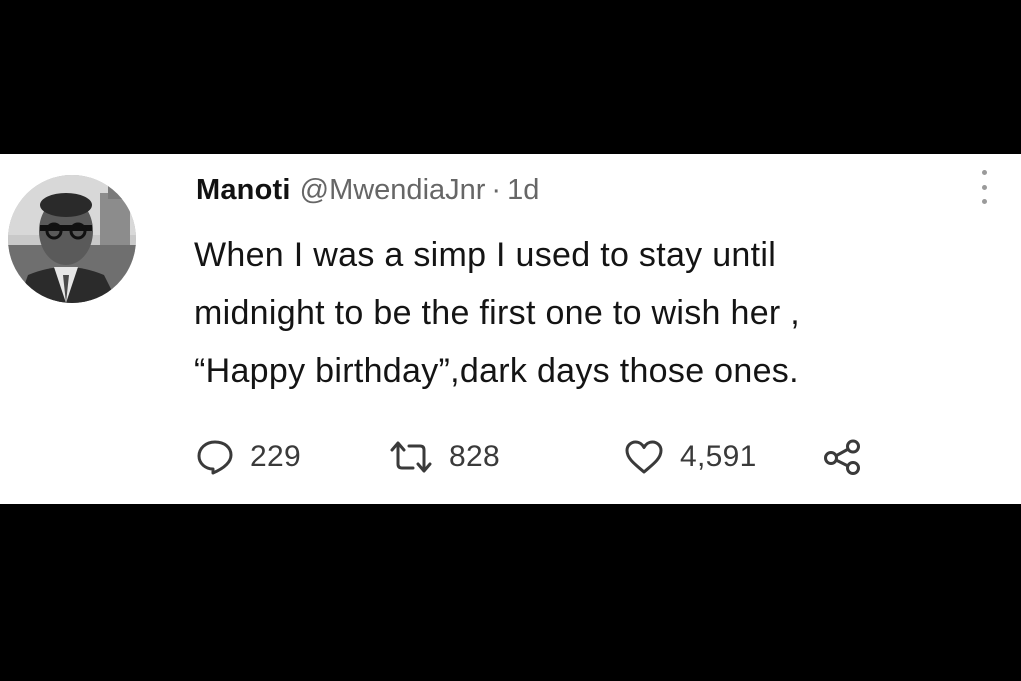 This screenshot has height=681, width=1021. I want to click on share-nodes-icon, so click(842, 457).